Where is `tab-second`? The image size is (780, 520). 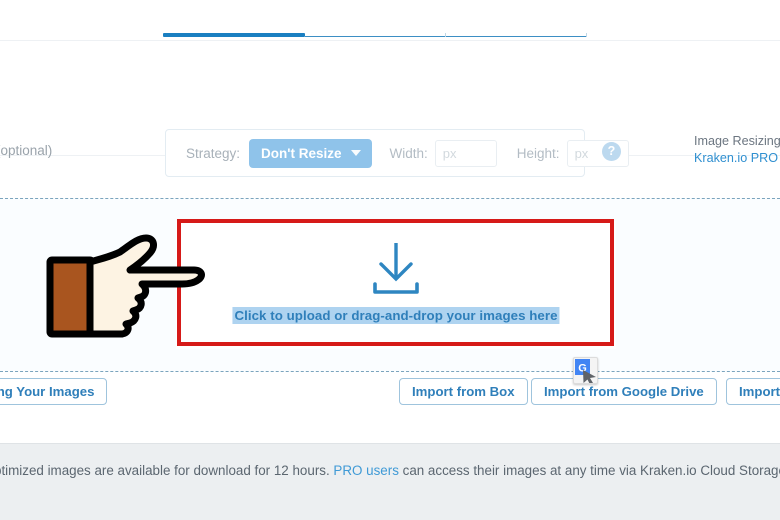
tab-second is located at coordinates (375, 36).